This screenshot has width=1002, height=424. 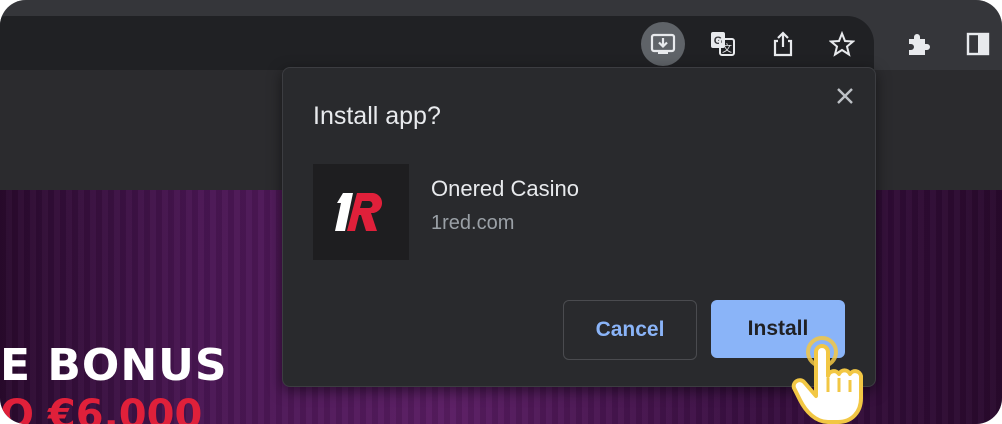 I want to click on dialog-title: Install app?, so click(x=377, y=116).